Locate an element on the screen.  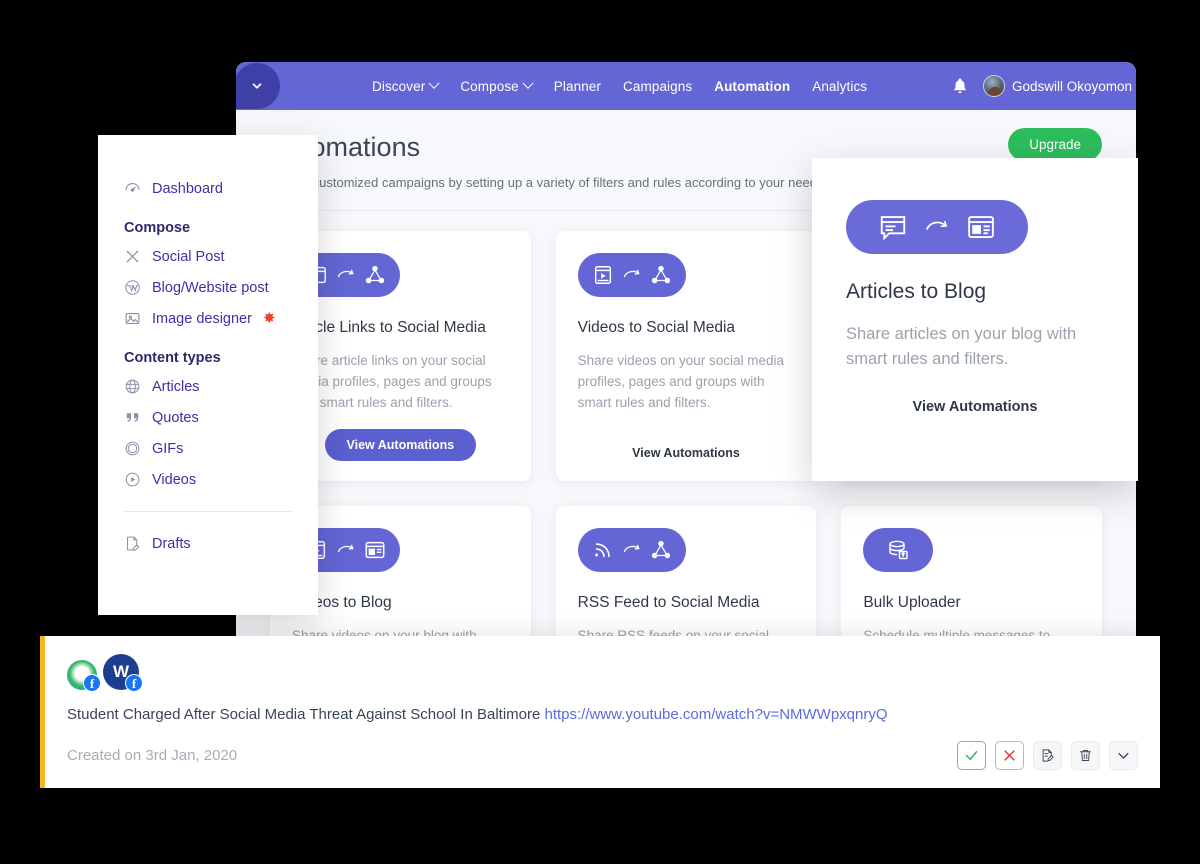
reject-post-button is located at coordinates (1009, 755).